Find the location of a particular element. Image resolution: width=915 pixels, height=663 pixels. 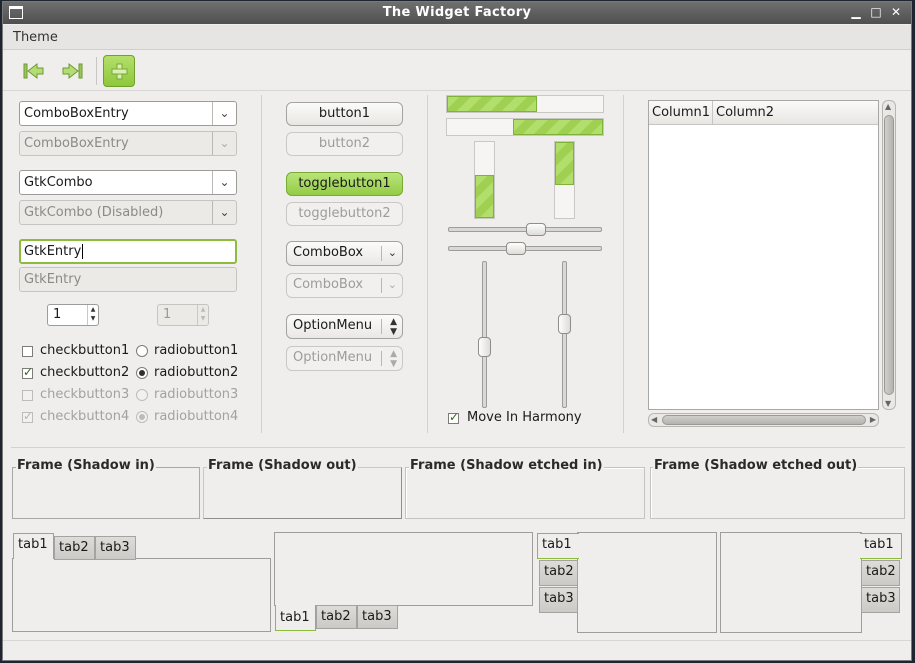

horizontal-scrollbar: ◀ ▶ is located at coordinates (763, 420).